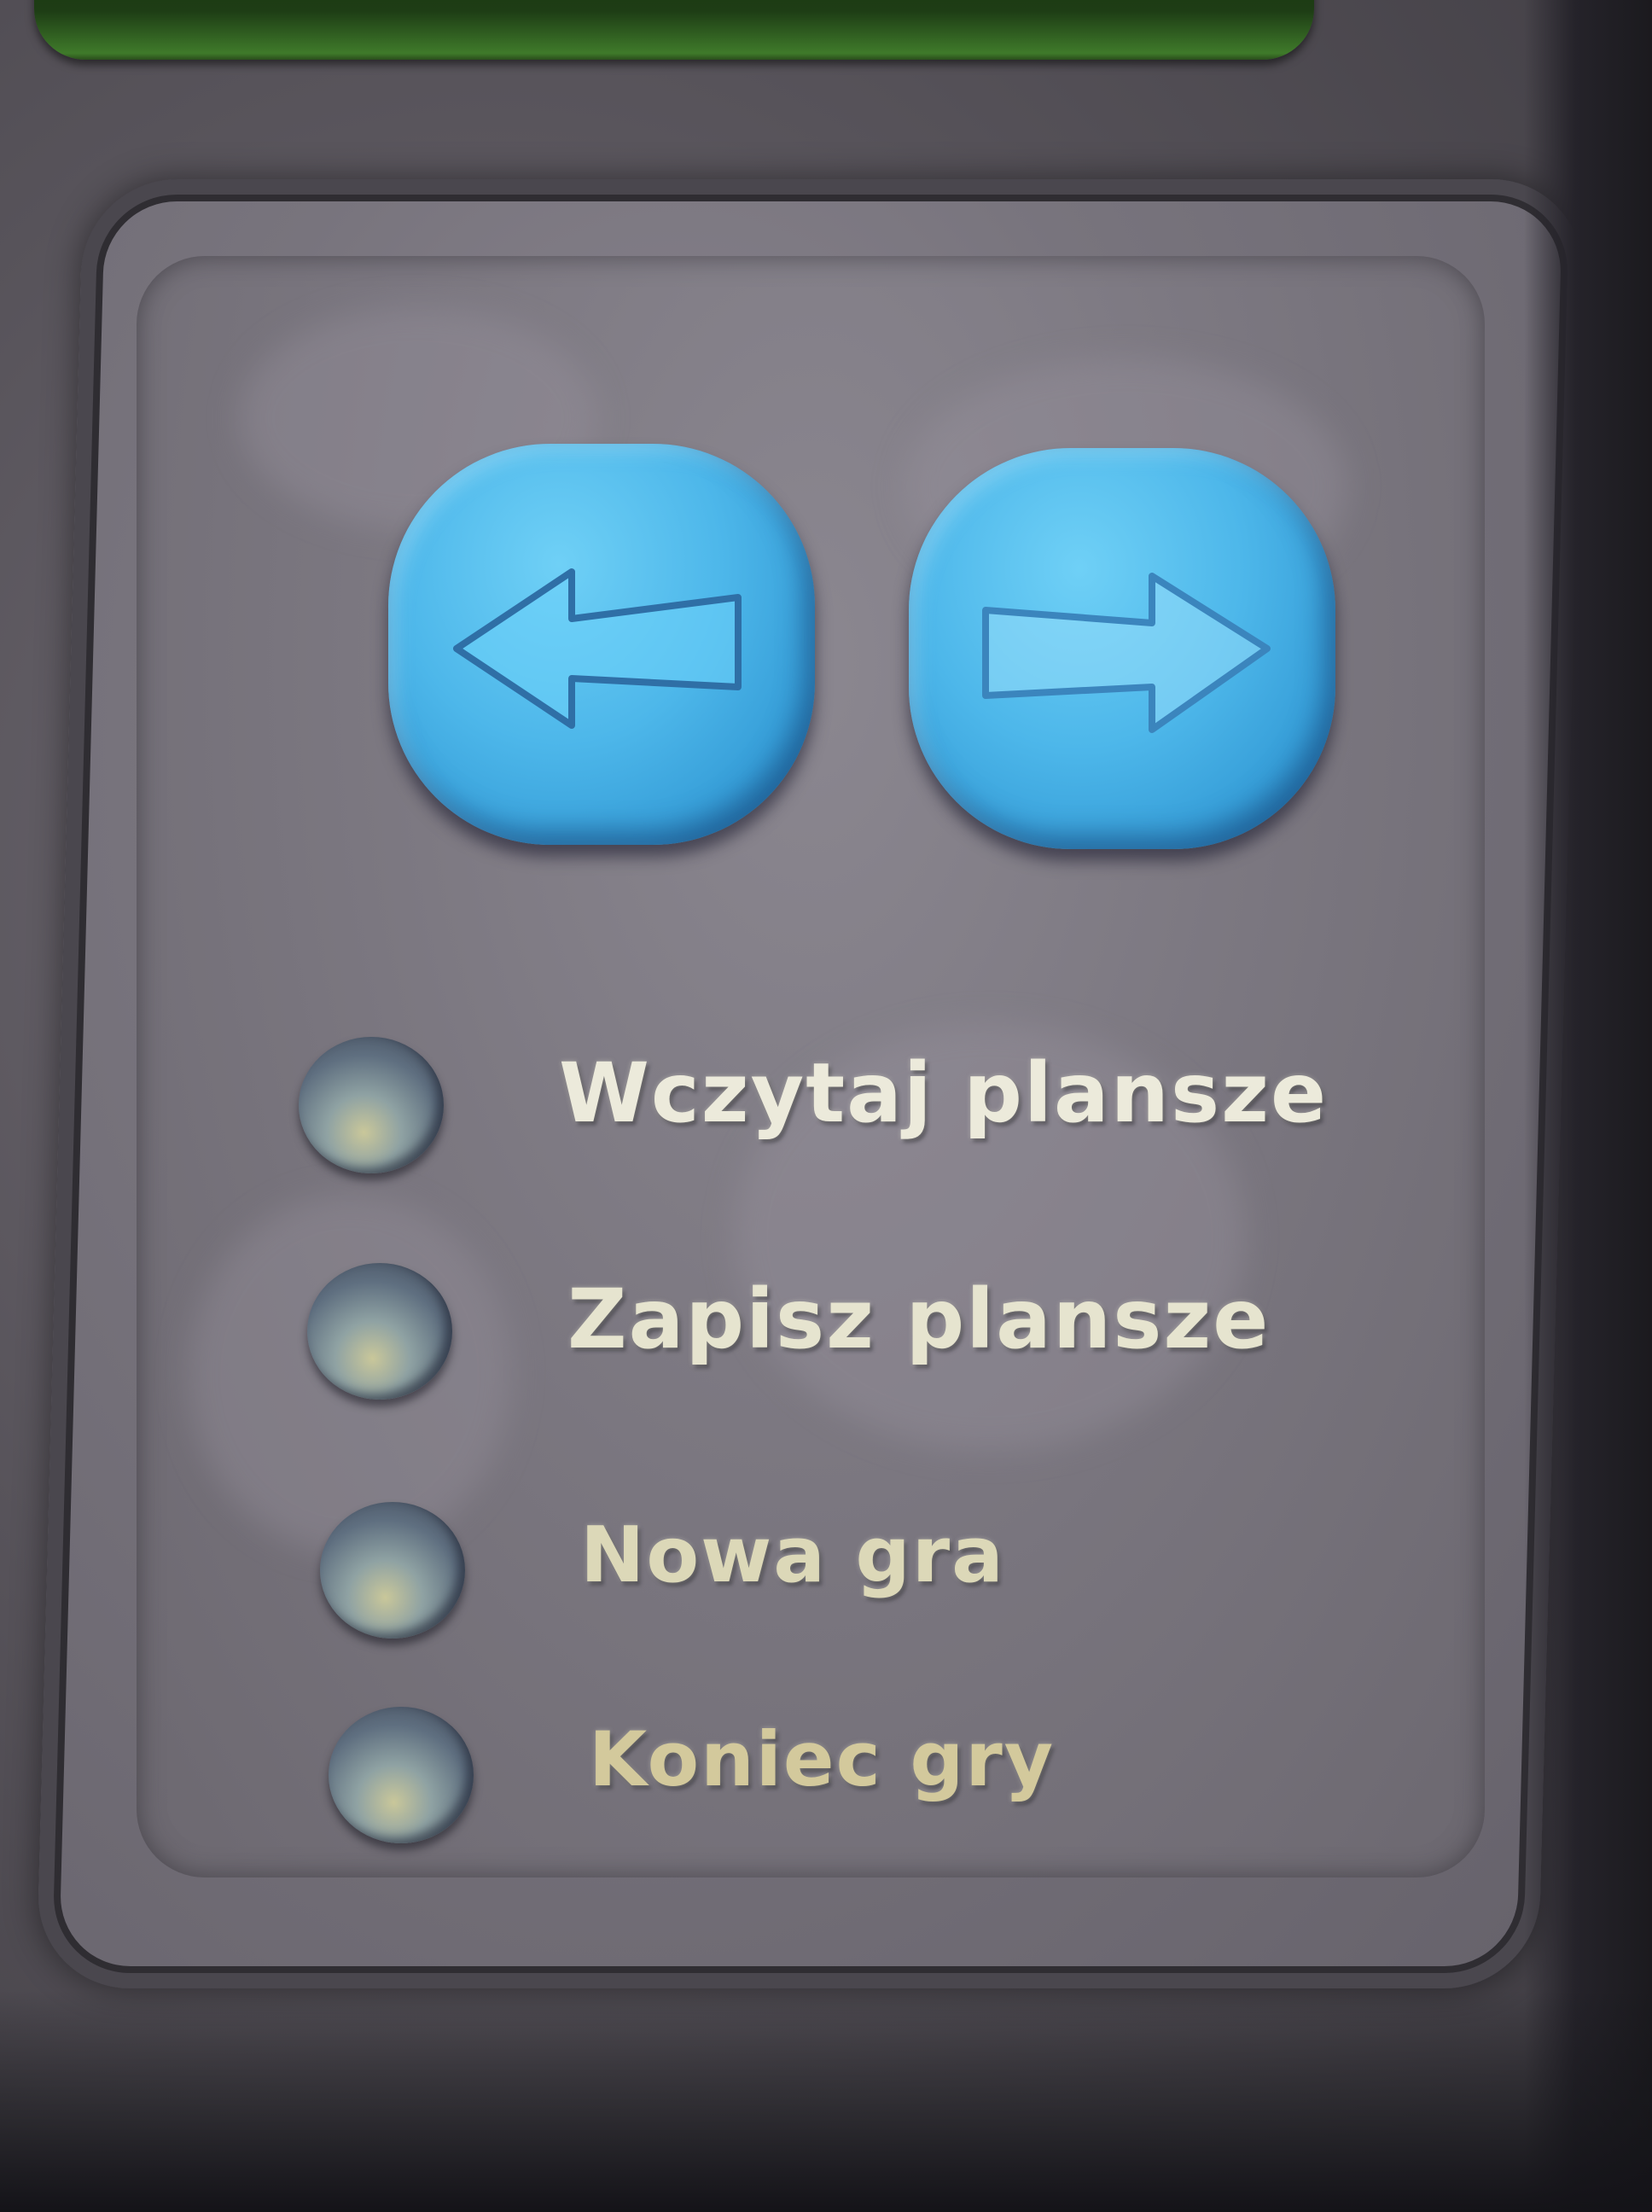 Image resolution: width=1652 pixels, height=2212 pixels. Describe the element at coordinates (597, 648) in the screenshot. I see `arrow-left-icon` at that location.